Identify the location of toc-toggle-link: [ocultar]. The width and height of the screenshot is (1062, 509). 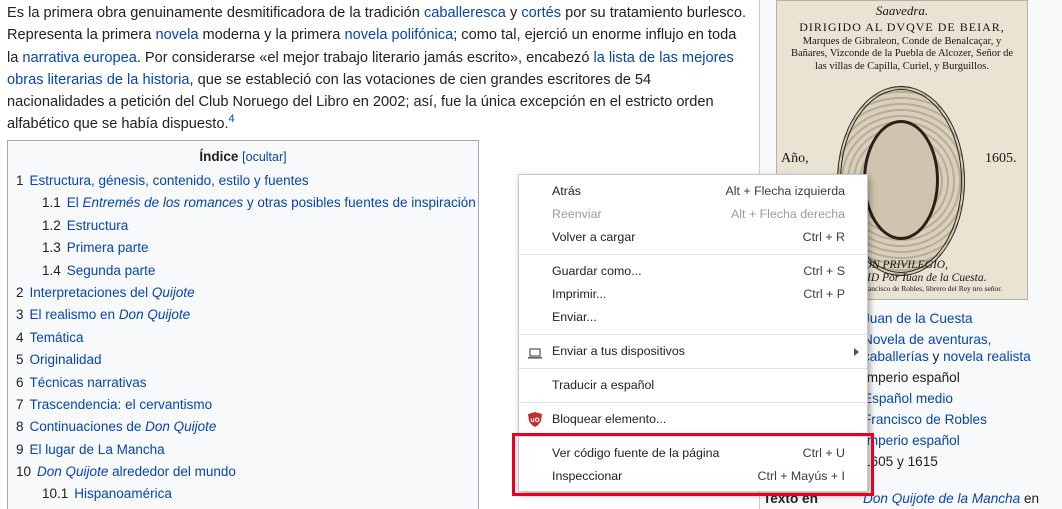
(264, 157).